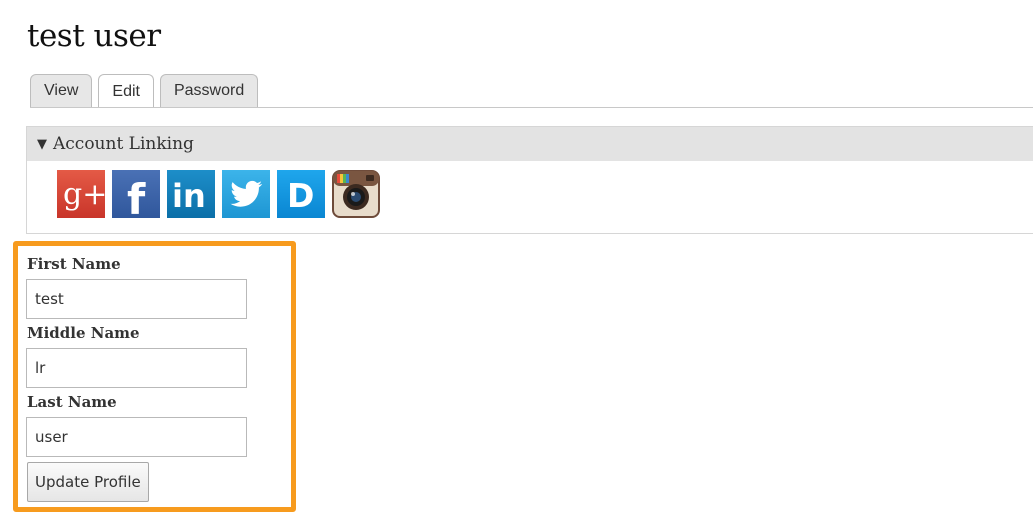 The image size is (1033, 523). What do you see at coordinates (83, 333) in the screenshot?
I see `middle-name-label: Middle Name` at bounding box center [83, 333].